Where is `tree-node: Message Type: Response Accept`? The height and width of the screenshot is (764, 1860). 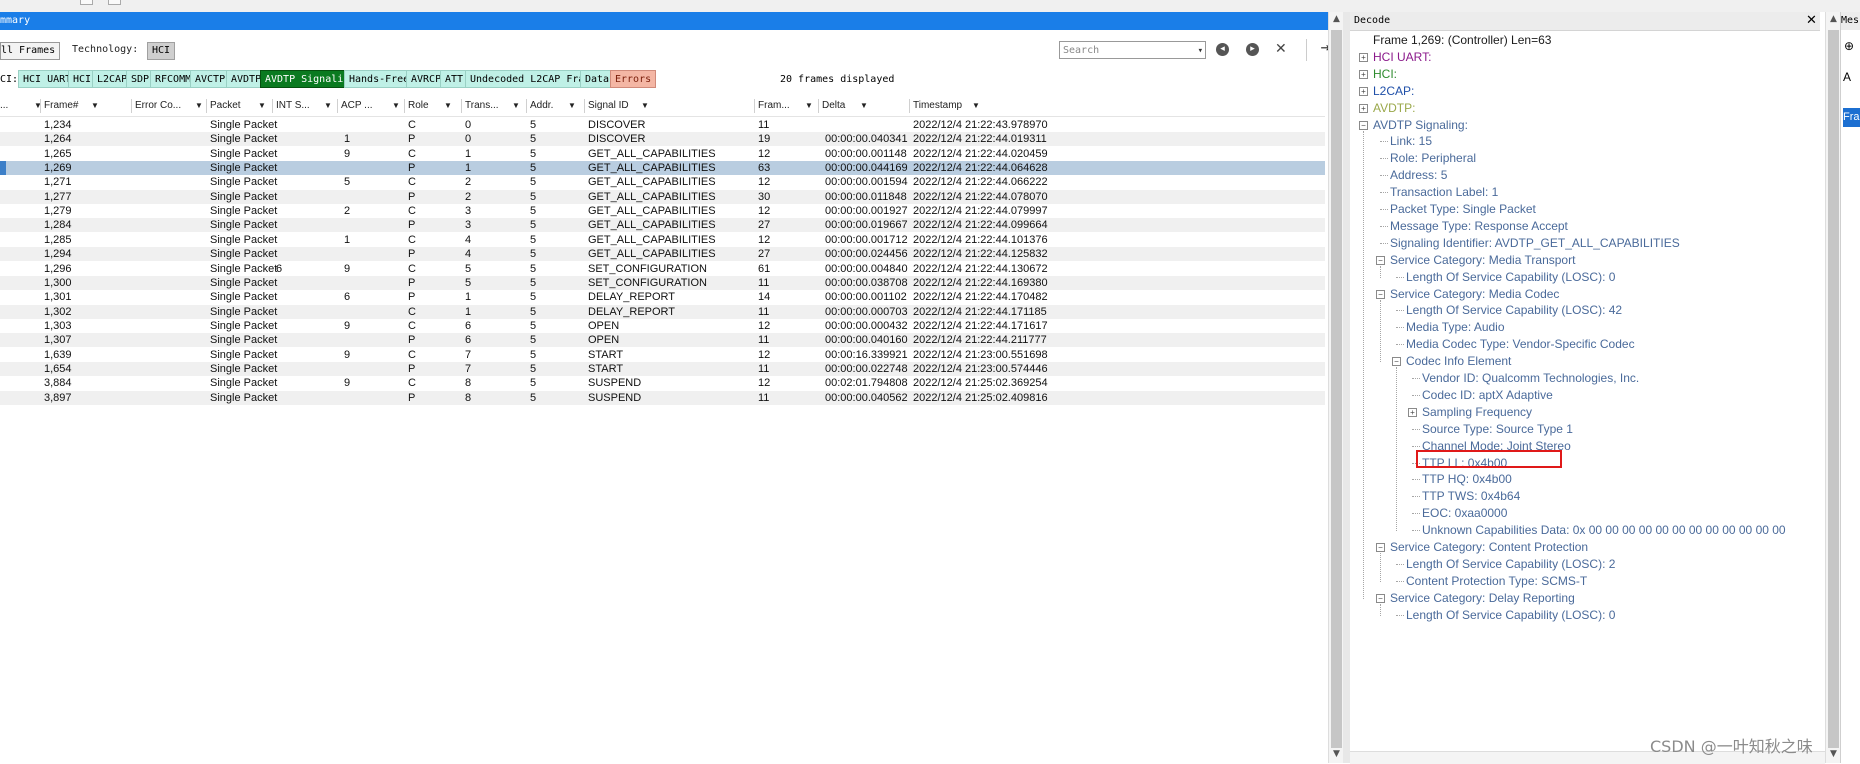
tree-node: Message Type: Response Accept is located at coordinates (1479, 226).